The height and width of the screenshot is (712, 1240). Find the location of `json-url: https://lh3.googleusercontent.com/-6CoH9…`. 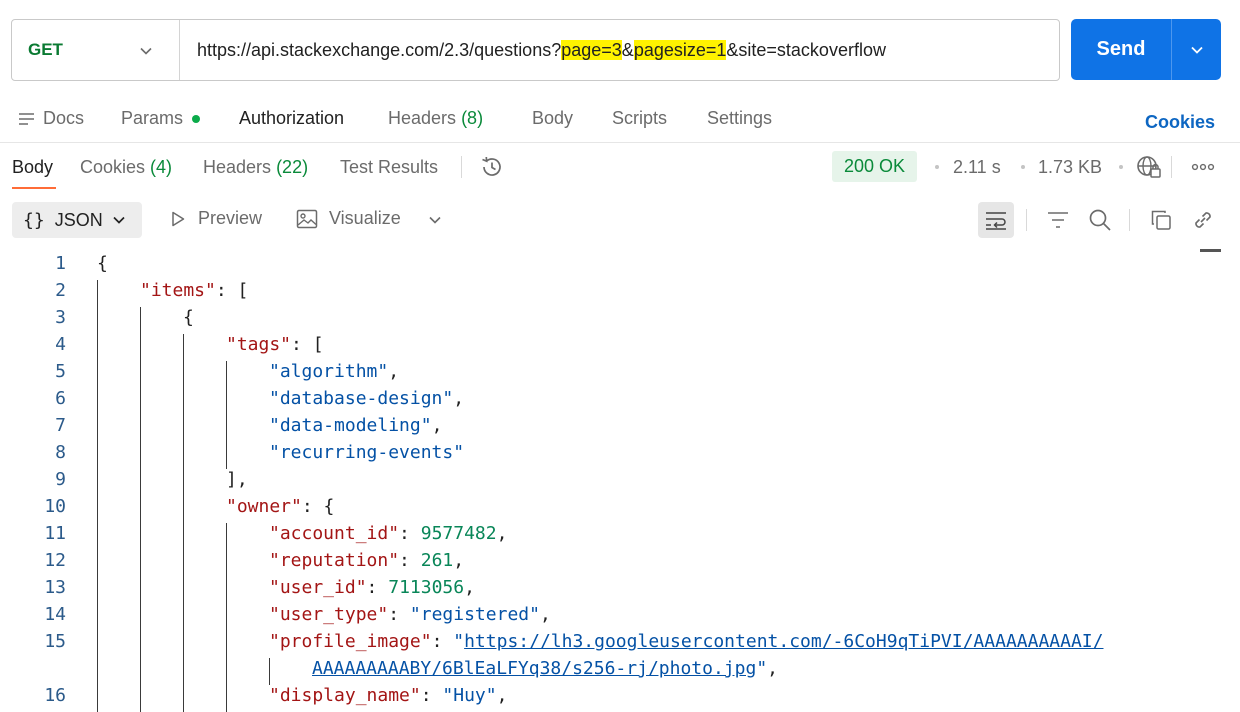

json-url: https://lh3.googleusercontent.com/-6CoH9… is located at coordinates (783, 641).